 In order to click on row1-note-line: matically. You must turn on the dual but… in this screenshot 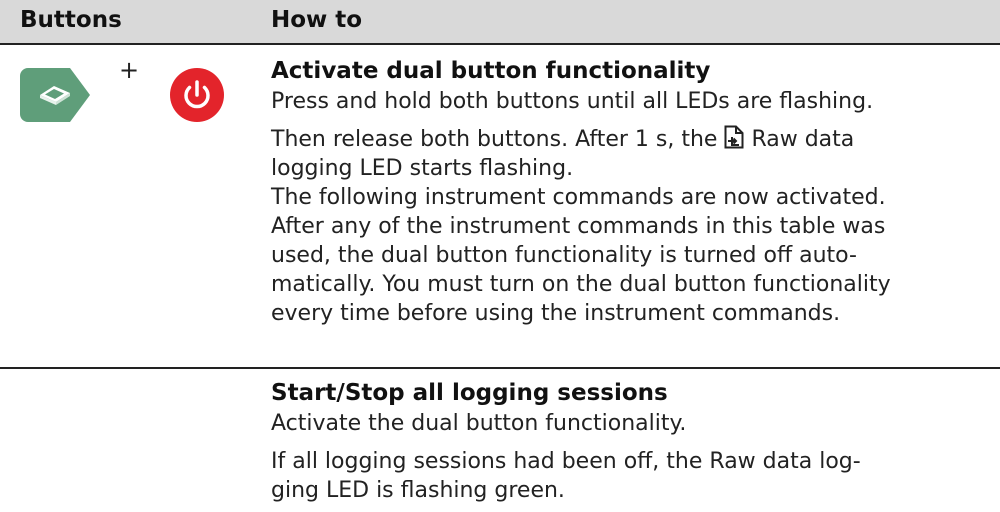, I will do `click(581, 284)`.